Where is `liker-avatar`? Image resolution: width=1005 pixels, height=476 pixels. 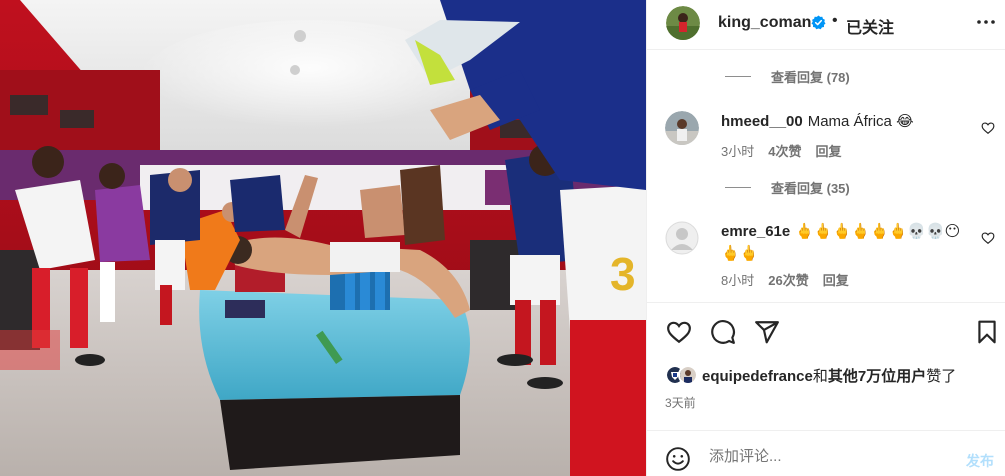
liker-avatar is located at coordinates (688, 375).